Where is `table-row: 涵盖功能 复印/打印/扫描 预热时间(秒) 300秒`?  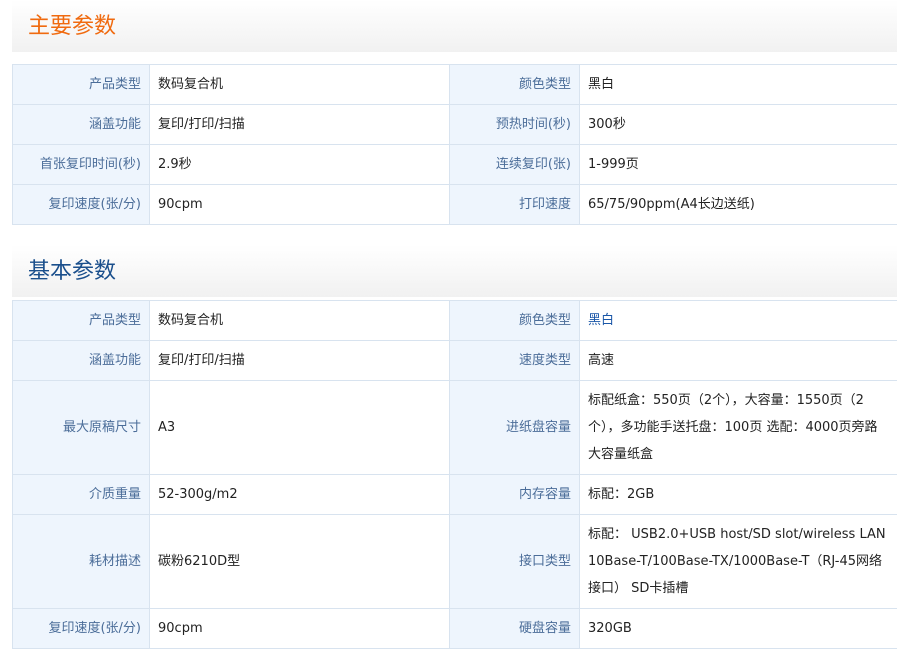
table-row: 涵盖功能 复印/打印/扫描 预热时间(秒) 300秒 is located at coordinates (455, 125).